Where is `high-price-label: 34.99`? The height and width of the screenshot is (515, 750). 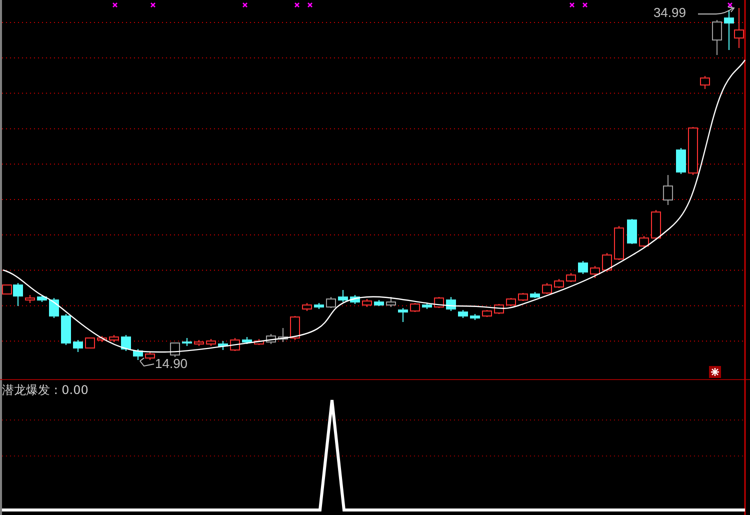
high-price-label: 34.99 is located at coordinates (669, 12).